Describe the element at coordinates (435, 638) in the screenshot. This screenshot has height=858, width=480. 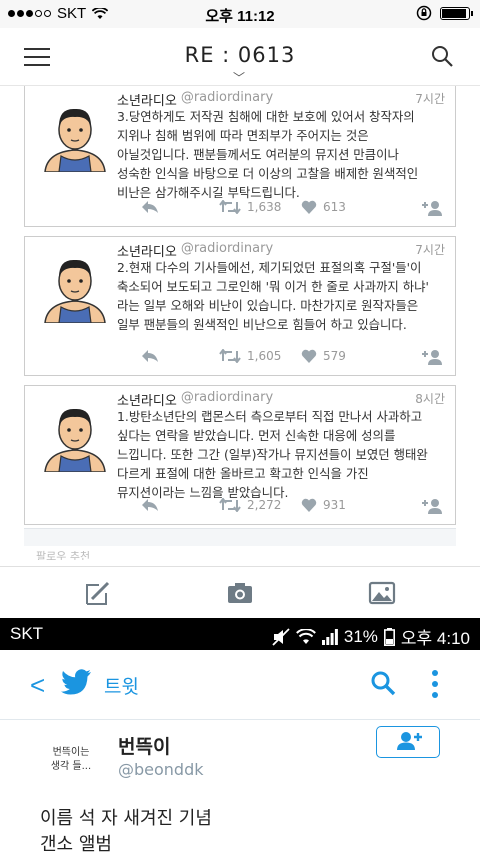
I see `clock: 오후 4:10` at that location.